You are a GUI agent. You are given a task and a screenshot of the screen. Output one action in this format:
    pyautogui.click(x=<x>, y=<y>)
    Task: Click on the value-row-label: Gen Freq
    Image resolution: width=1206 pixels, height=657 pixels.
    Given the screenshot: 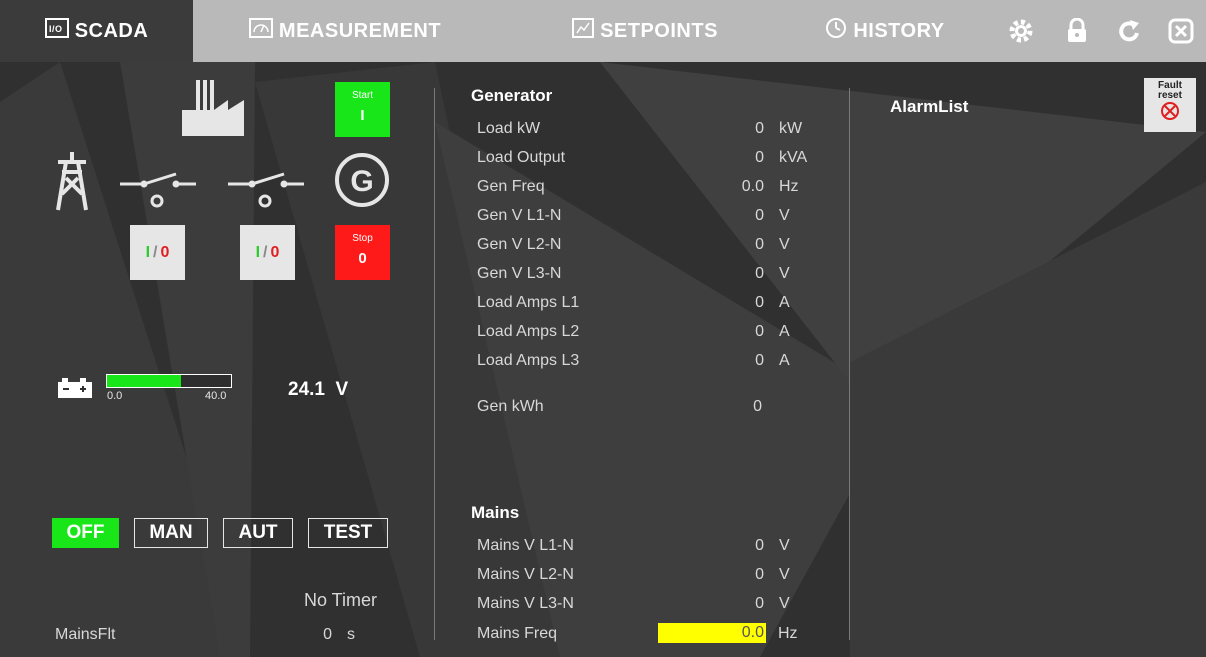 What is the action you would take?
    pyautogui.click(x=511, y=186)
    